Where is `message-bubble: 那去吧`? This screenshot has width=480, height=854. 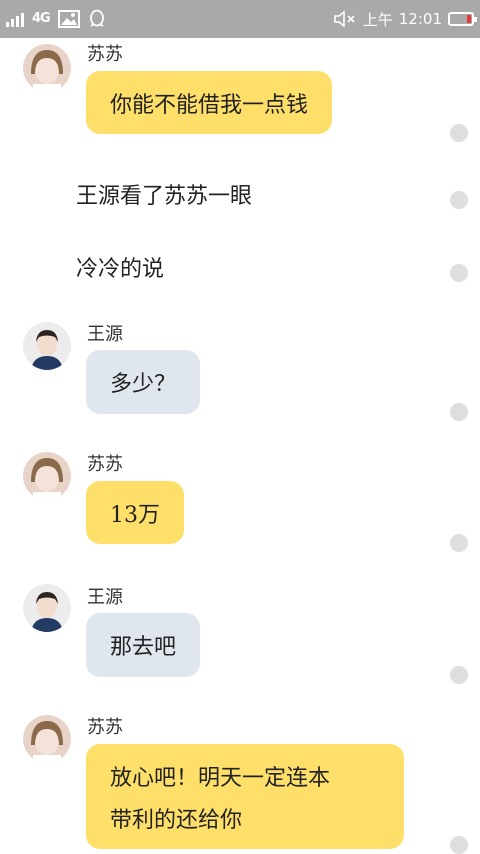
message-bubble: 那去吧 is located at coordinates (143, 645).